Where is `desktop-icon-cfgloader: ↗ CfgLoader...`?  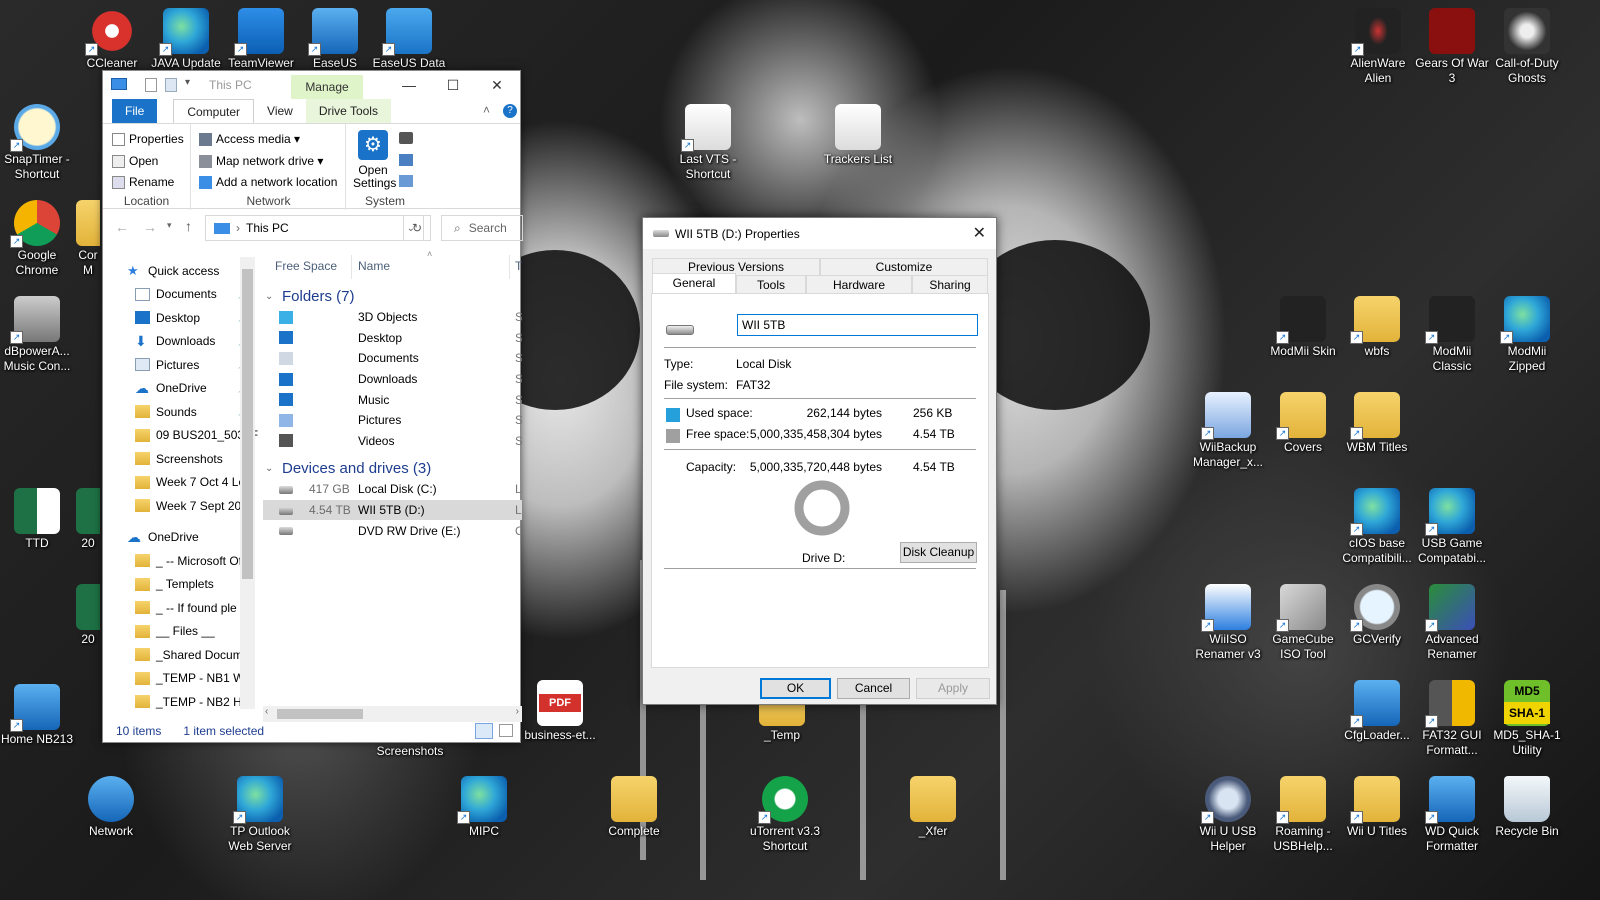
desktop-icon-cfgloader: ↗ CfgLoader... is located at coordinates (1377, 711).